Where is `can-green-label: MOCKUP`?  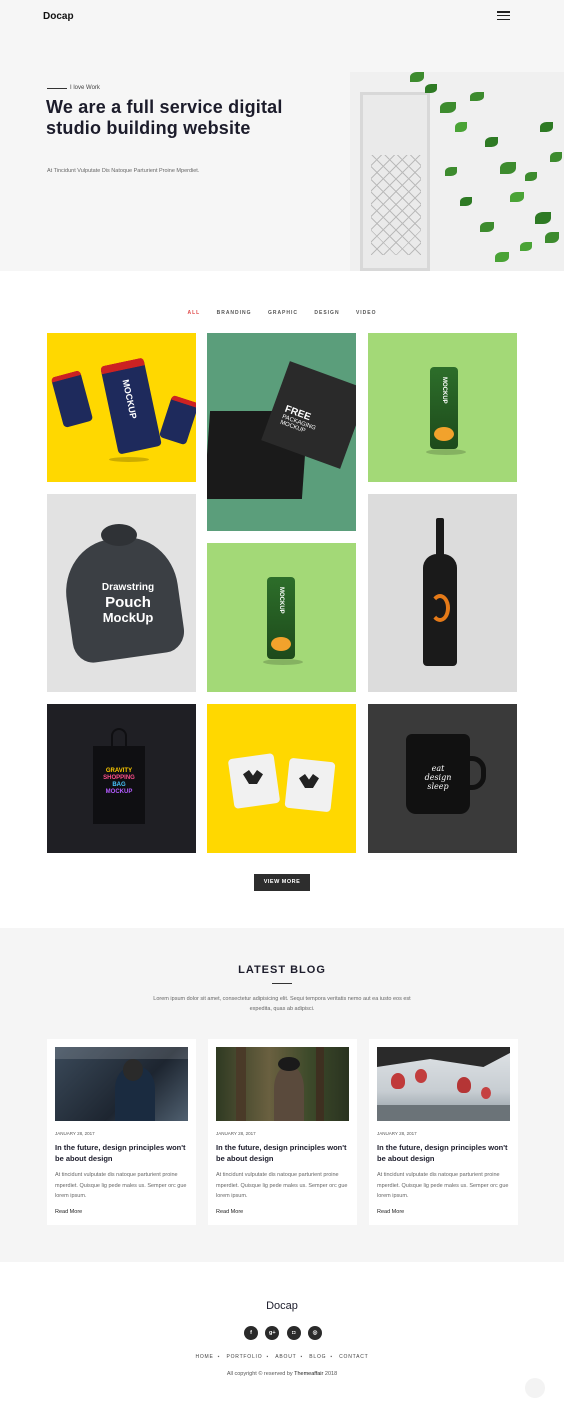
can-green-label: MOCKUP is located at coordinates (444, 390).